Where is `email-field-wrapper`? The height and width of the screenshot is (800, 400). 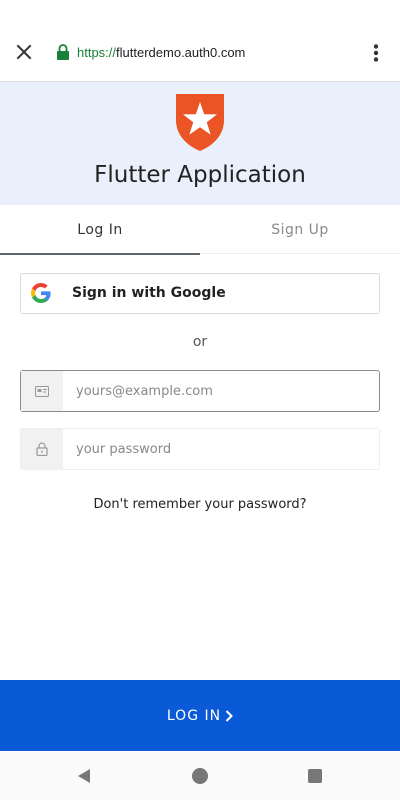 email-field-wrapper is located at coordinates (200, 391).